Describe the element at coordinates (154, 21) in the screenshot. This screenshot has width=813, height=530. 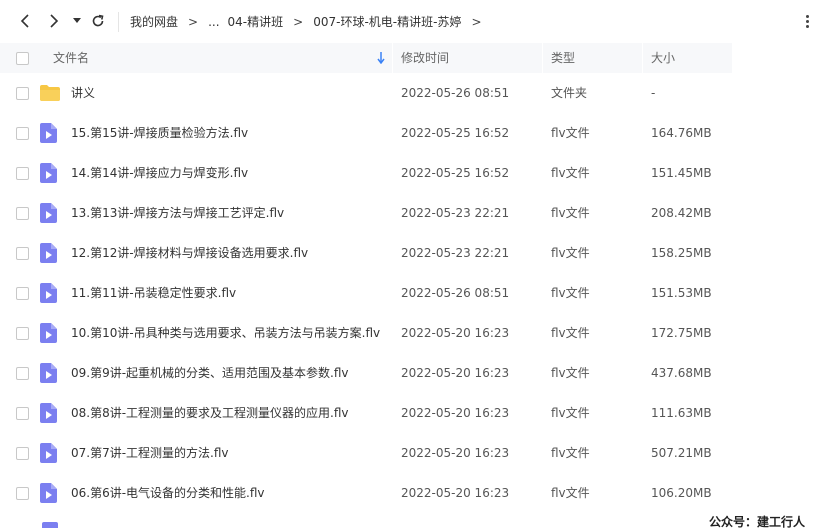
I see `breadcrumb-item-root: 我的网盘` at that location.